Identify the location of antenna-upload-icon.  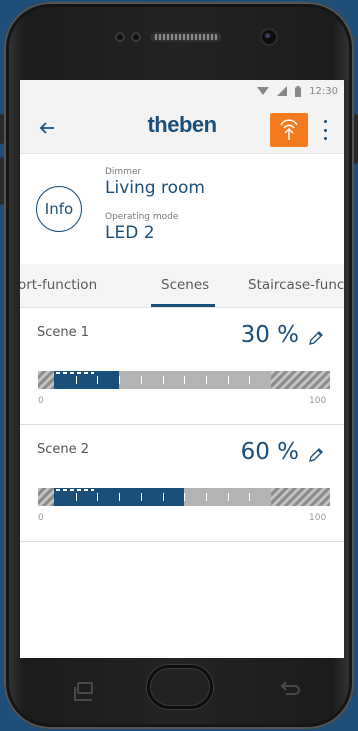
(289, 129).